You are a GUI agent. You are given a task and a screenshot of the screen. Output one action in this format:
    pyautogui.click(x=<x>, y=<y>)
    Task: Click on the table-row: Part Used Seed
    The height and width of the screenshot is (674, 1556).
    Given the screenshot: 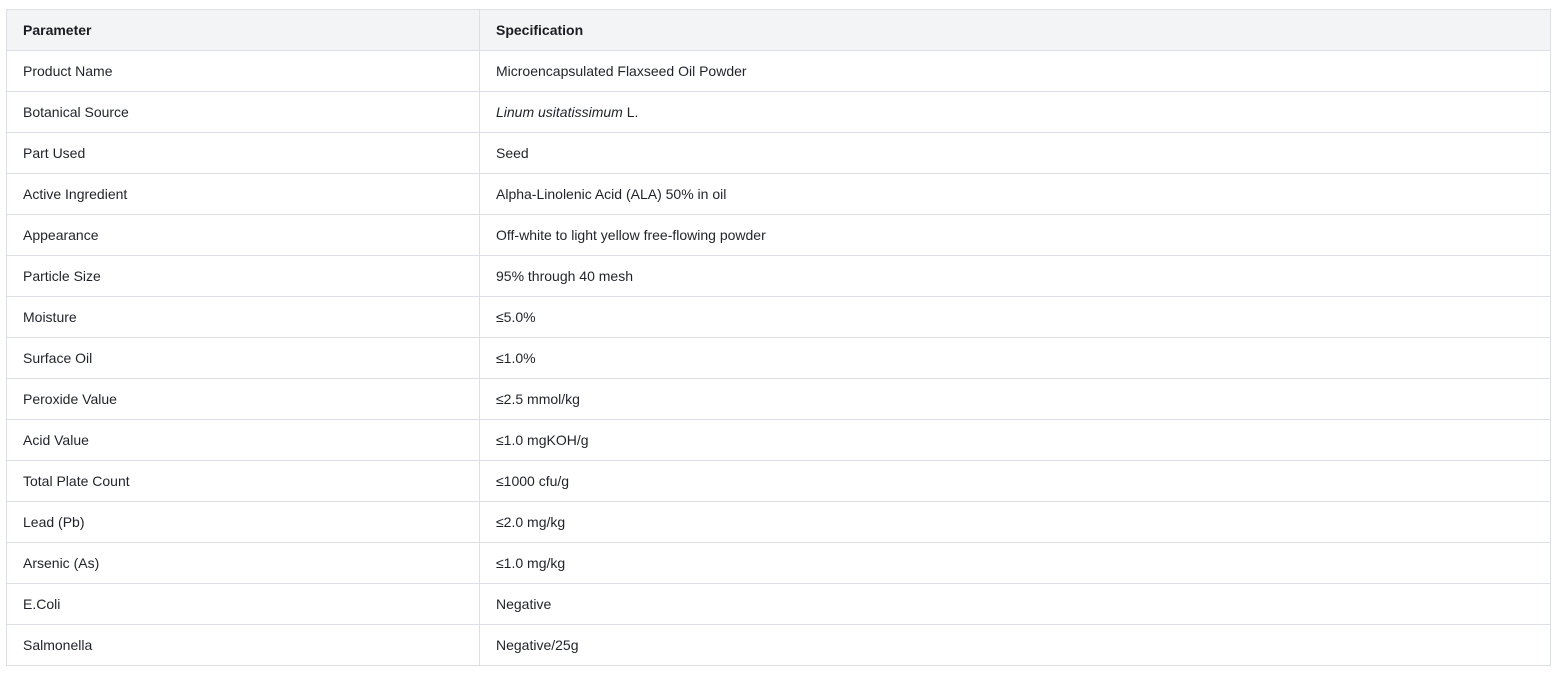 What is the action you would take?
    pyautogui.click(x=778, y=153)
    